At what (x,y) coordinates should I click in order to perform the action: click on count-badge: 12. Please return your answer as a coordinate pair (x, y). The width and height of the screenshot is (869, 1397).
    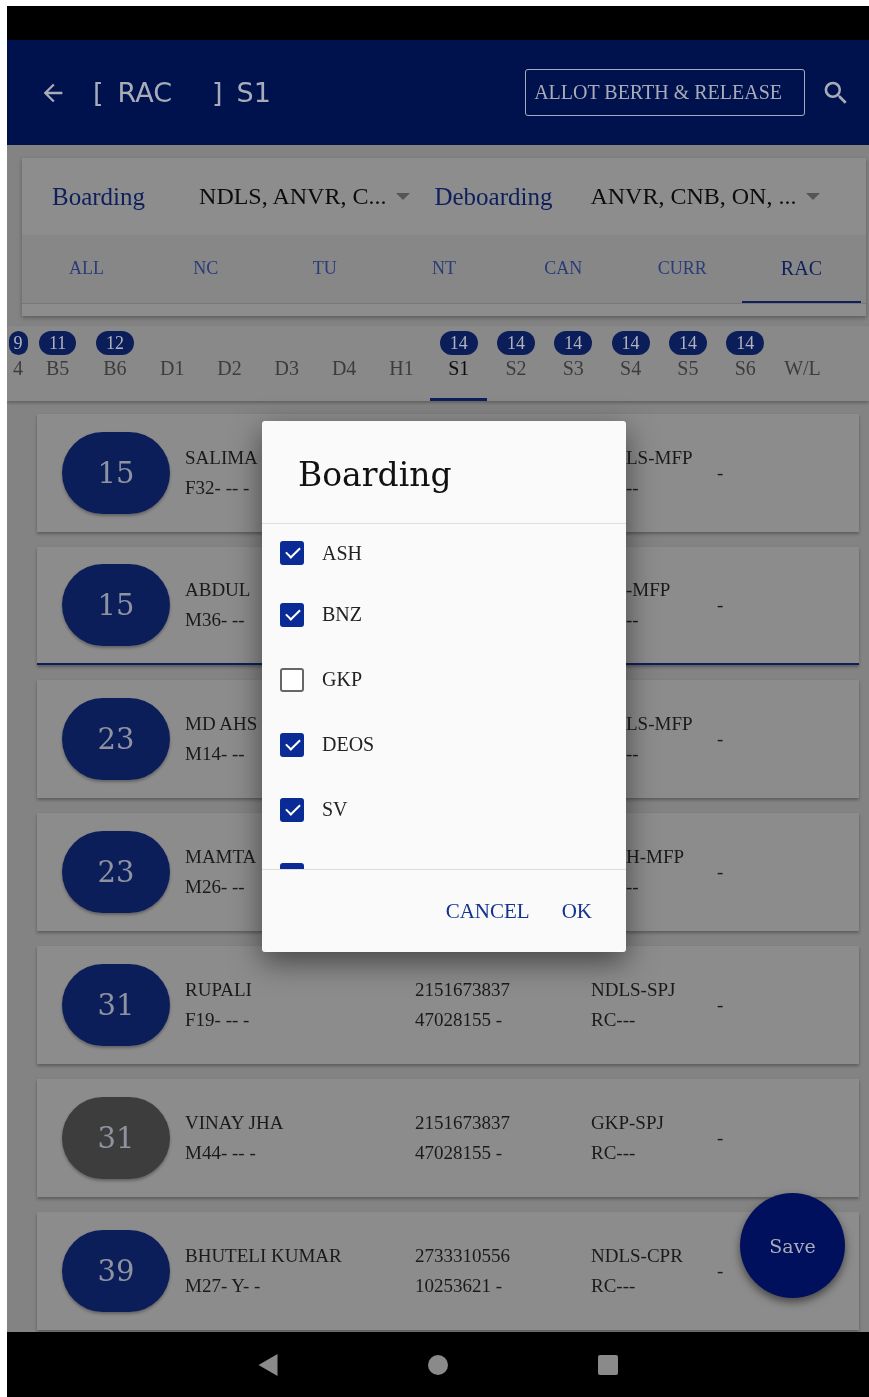
    Looking at the image, I should click on (114, 343).